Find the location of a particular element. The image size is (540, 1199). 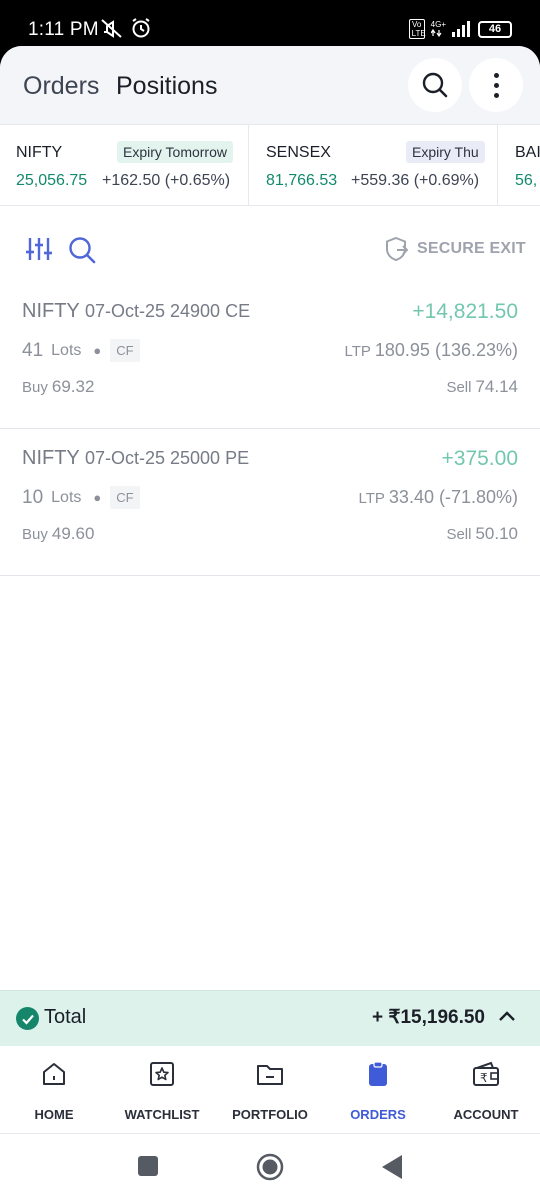

total-value: + ₹15,196.50 is located at coordinates (428, 1017).